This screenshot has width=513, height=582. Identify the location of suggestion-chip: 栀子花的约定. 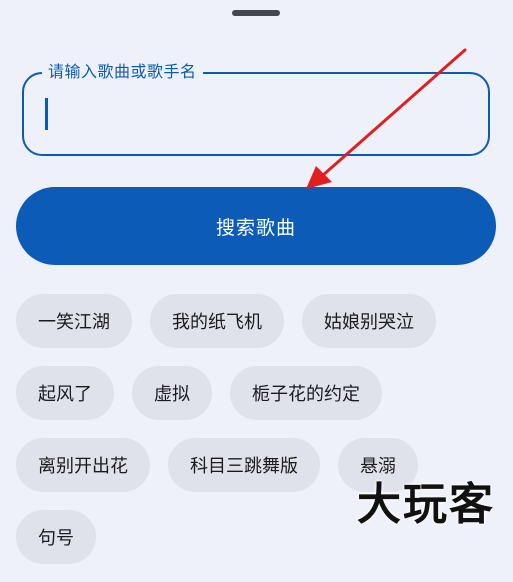
(306, 393).